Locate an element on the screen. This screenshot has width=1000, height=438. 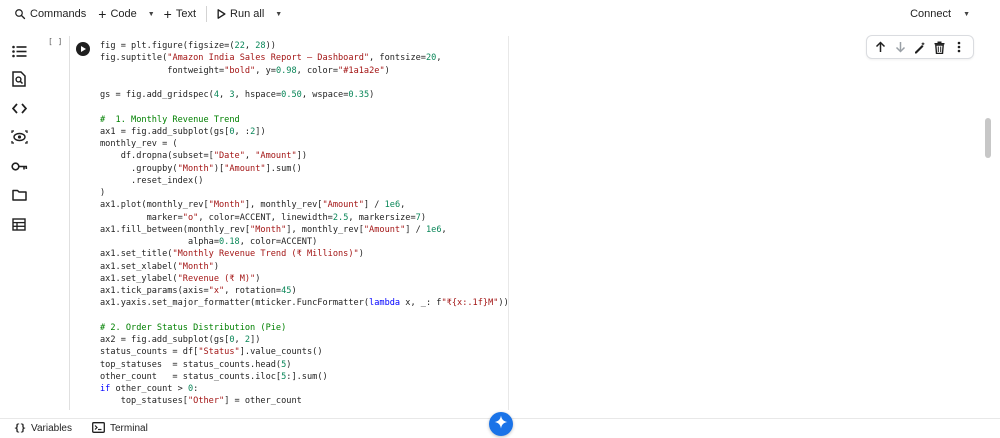
edit-icon is located at coordinates (920, 47).